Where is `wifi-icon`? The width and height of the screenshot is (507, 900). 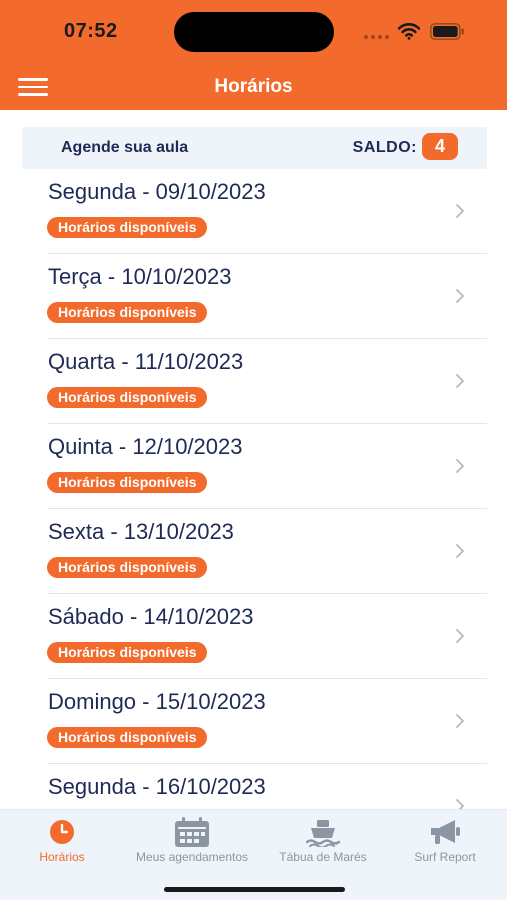 wifi-icon is located at coordinates (409, 31).